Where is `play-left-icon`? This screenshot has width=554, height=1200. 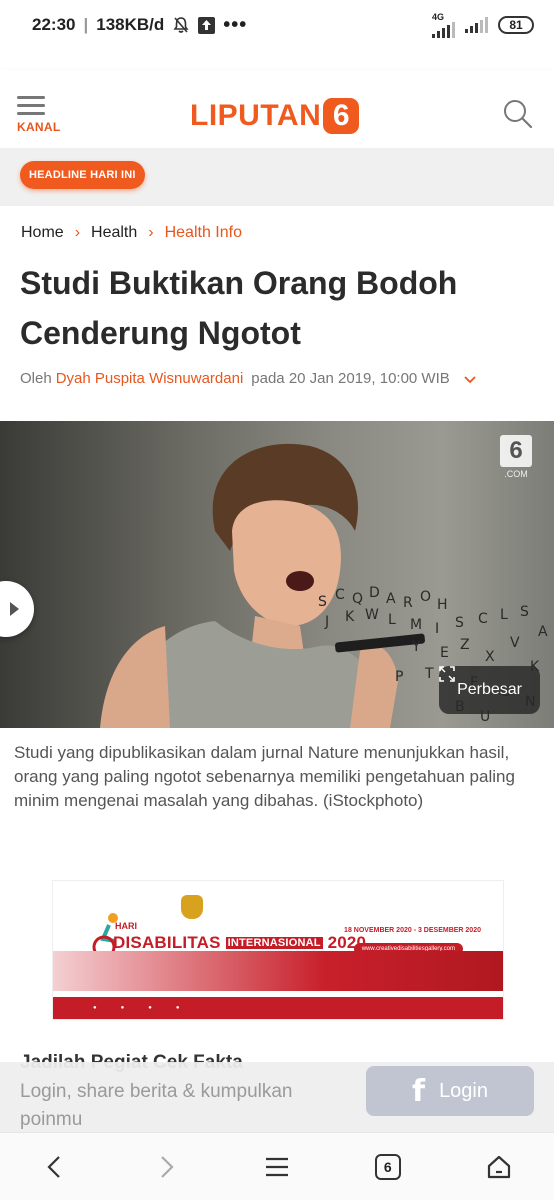 play-left-icon is located at coordinates (14, 609).